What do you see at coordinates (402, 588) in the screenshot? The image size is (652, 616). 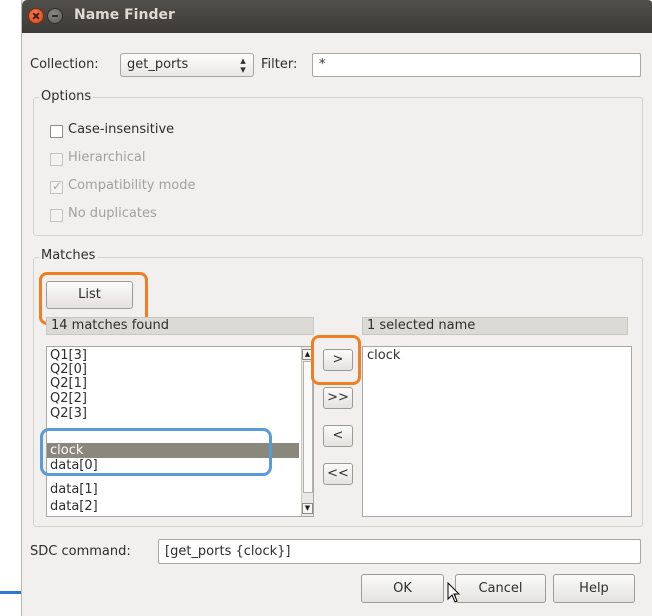 I see `ok-button: OK` at bounding box center [402, 588].